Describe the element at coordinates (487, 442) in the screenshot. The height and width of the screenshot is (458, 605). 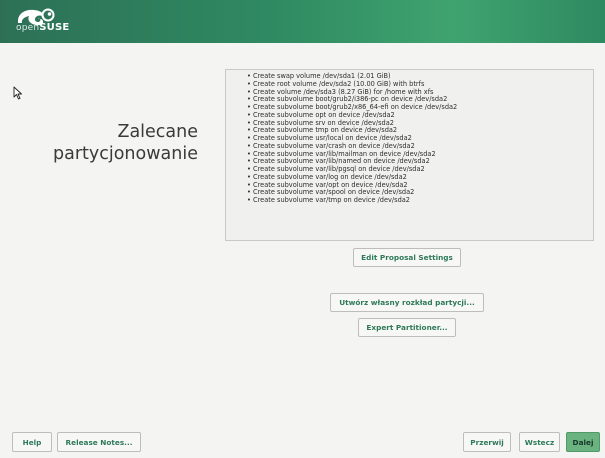
I see `abort-button: Przerwij` at that location.